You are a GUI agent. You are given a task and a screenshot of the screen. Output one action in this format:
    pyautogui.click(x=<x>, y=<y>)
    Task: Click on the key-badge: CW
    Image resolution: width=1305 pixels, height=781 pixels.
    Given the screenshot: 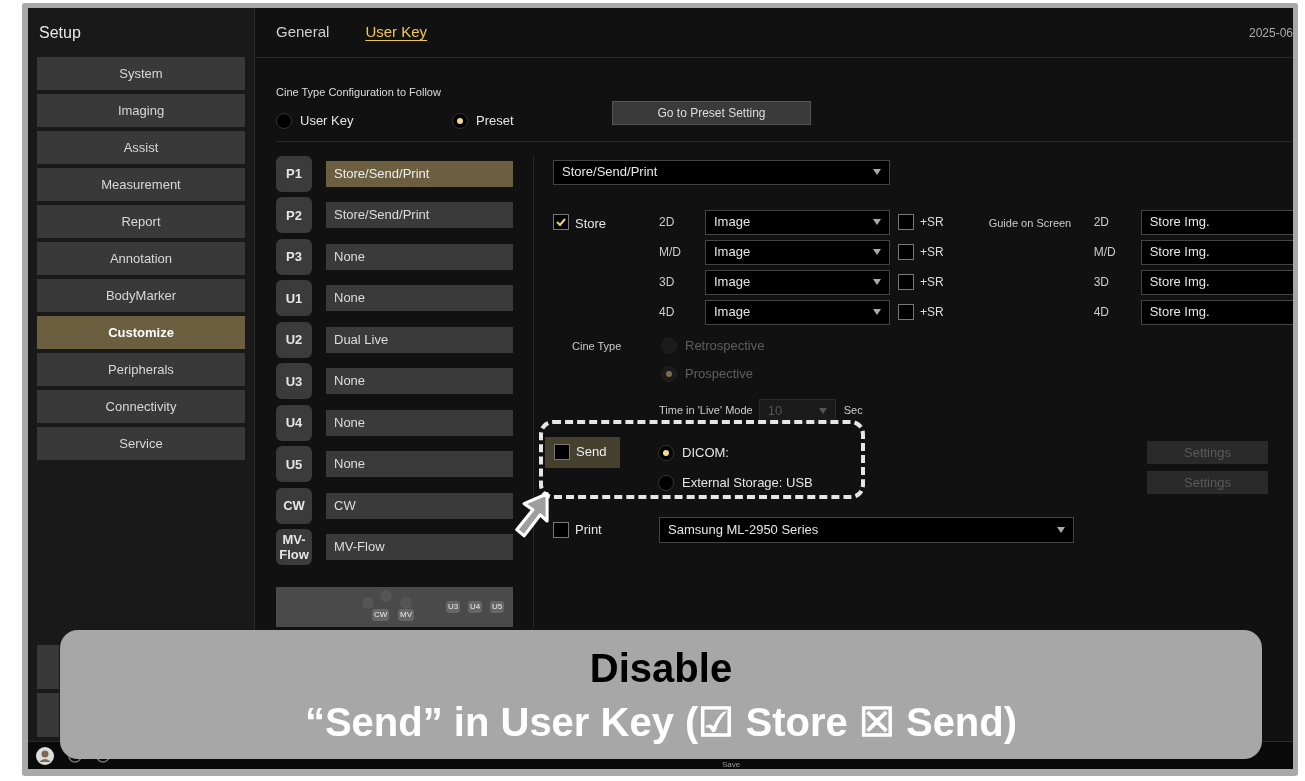 What is the action you would take?
    pyautogui.click(x=294, y=505)
    